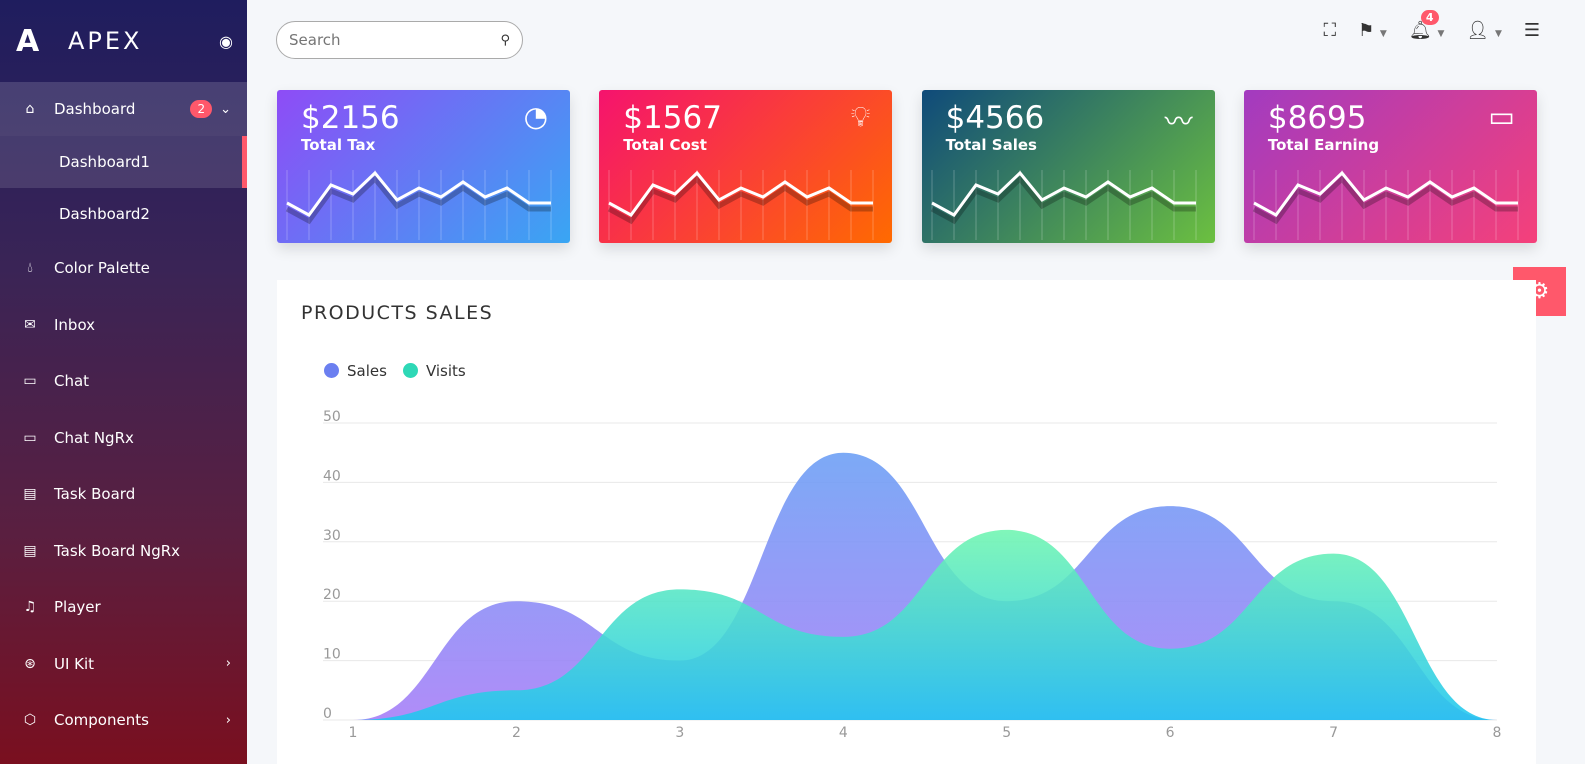  I want to click on stat-card-total-cost: $1567 Total Cost 💡︎, so click(746, 166).